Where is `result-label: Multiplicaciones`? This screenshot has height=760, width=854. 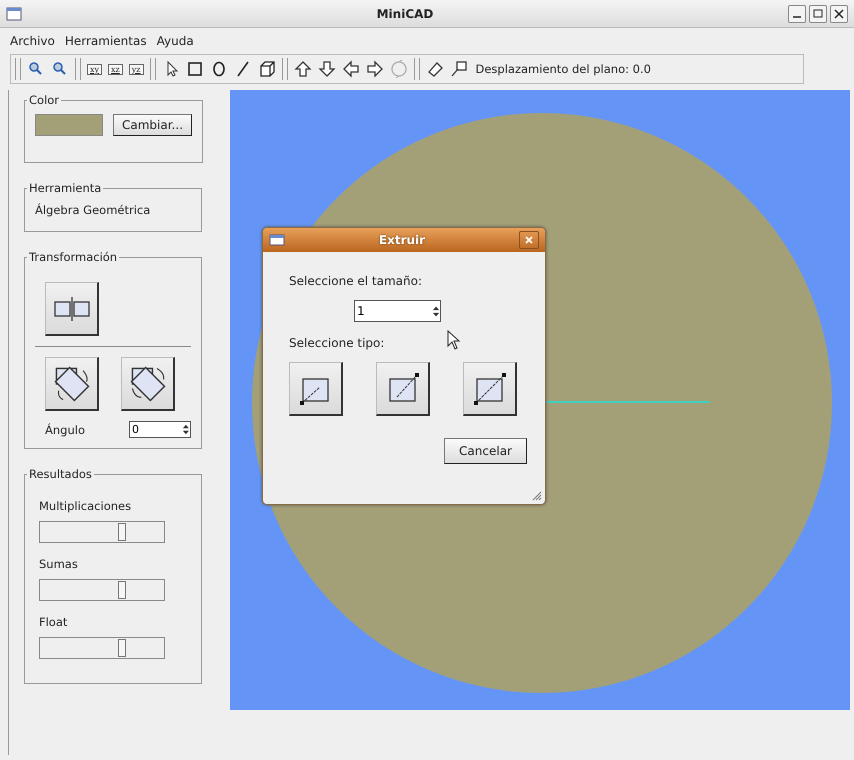
result-label: Multiplicaciones is located at coordinates (85, 506).